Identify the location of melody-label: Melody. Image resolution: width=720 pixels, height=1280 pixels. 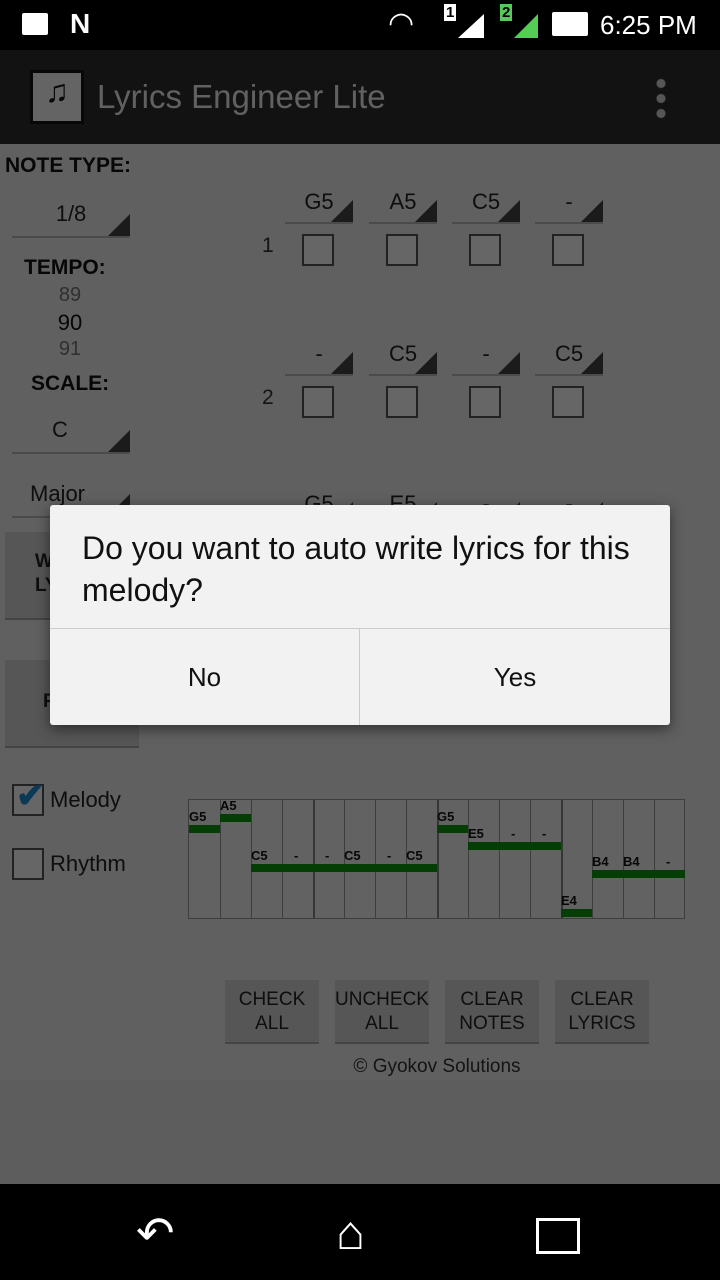
(85, 799).